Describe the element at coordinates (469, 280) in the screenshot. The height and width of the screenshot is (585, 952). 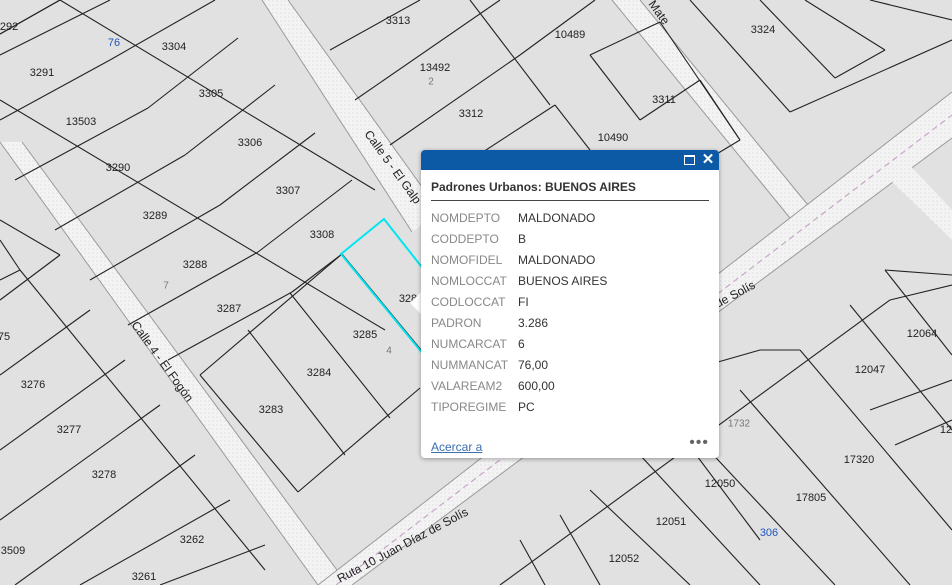
I see `attribute-name: NOMLOCCAT` at that location.